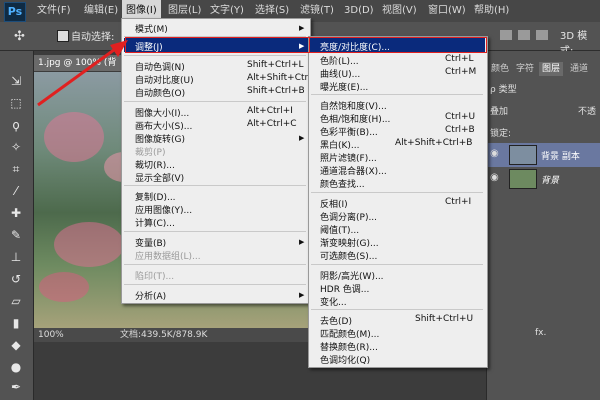 This screenshot has width=600, height=400. Describe the element at coordinates (460, 117) in the screenshot. I see `shortcut-hue-saturation: Ctrl+U` at that location.